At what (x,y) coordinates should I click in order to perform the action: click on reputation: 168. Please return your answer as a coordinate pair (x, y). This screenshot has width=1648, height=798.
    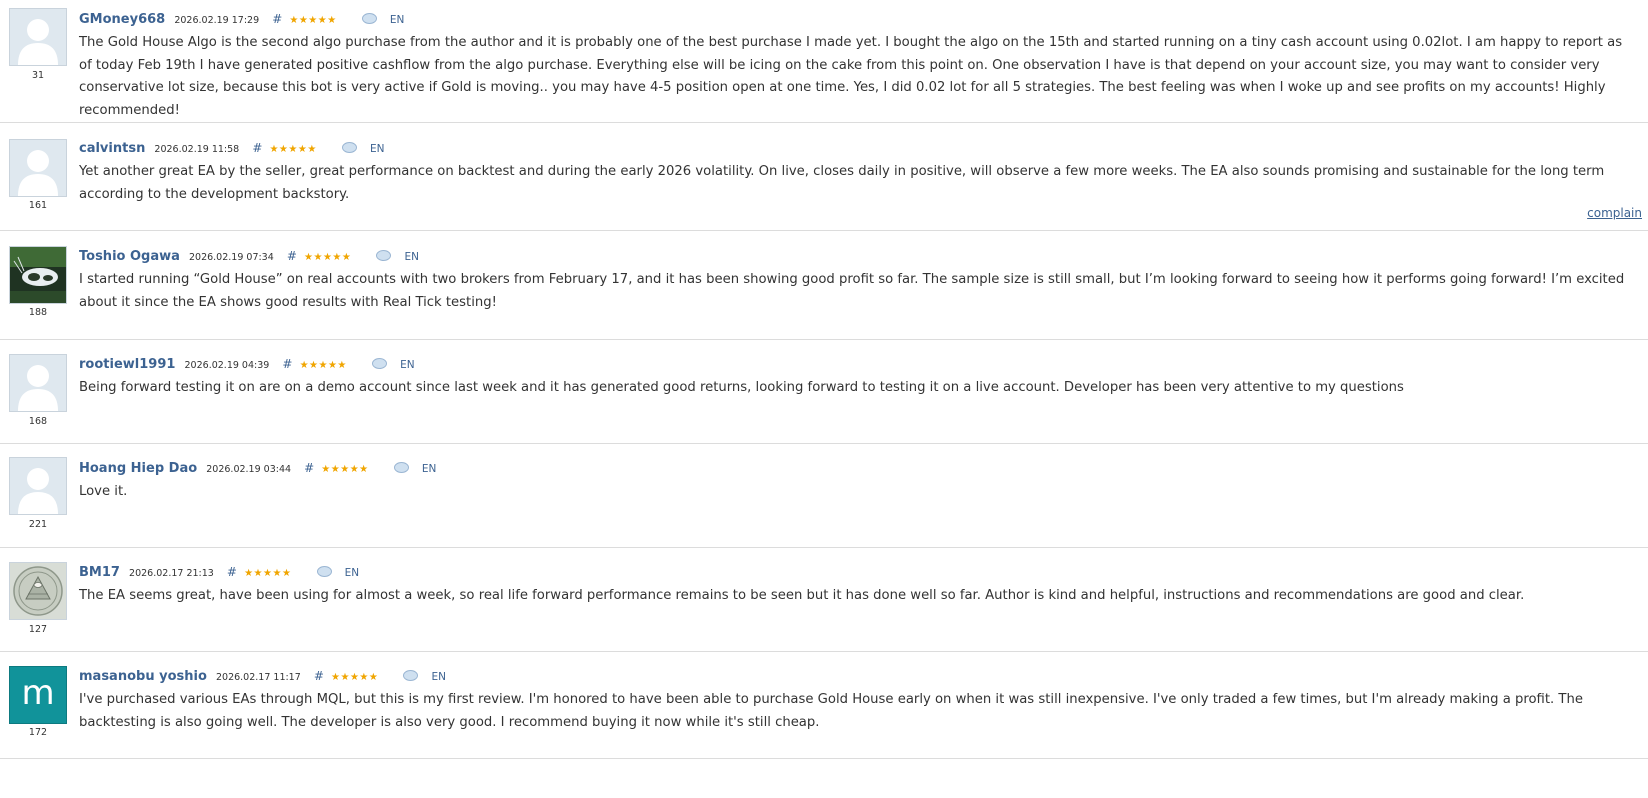
    Looking at the image, I should click on (38, 421).